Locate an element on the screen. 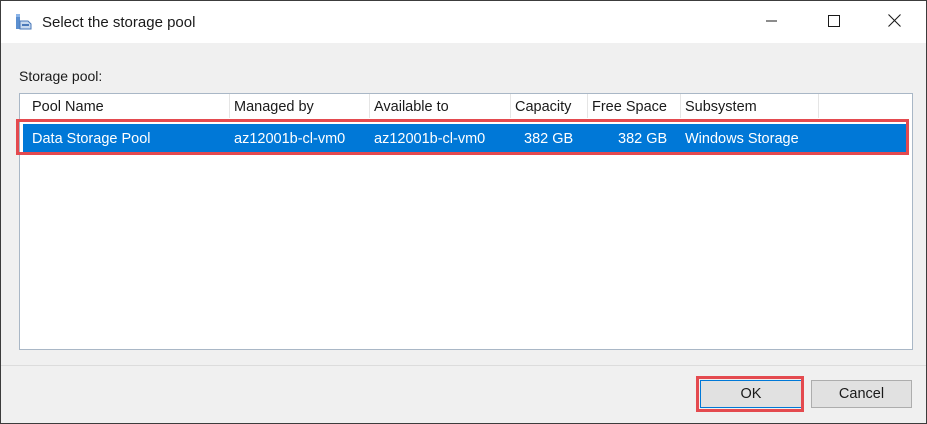 Image resolution: width=927 pixels, height=424 pixels. cell-free-space: 382 GB is located at coordinates (643, 139).